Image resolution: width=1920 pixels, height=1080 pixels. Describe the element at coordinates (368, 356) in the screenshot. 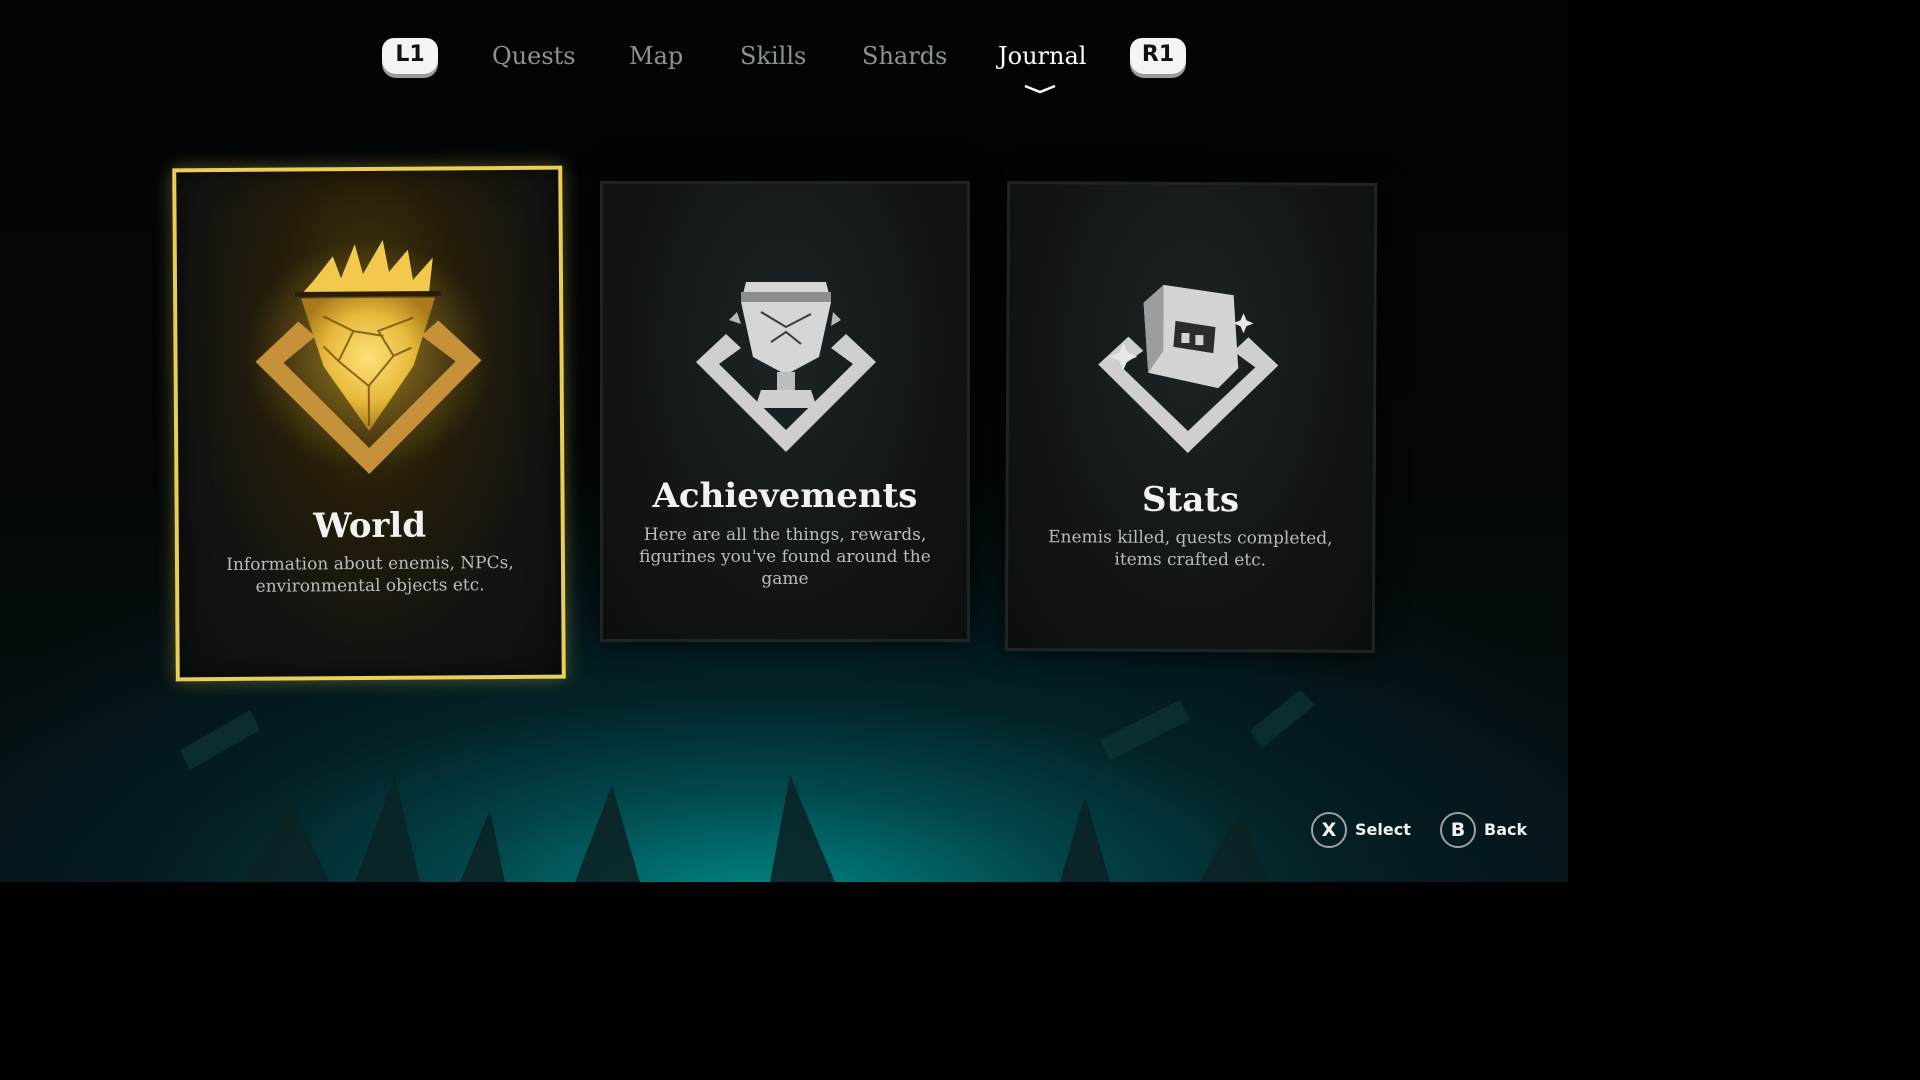

I see `crown-diamond-icon` at that location.